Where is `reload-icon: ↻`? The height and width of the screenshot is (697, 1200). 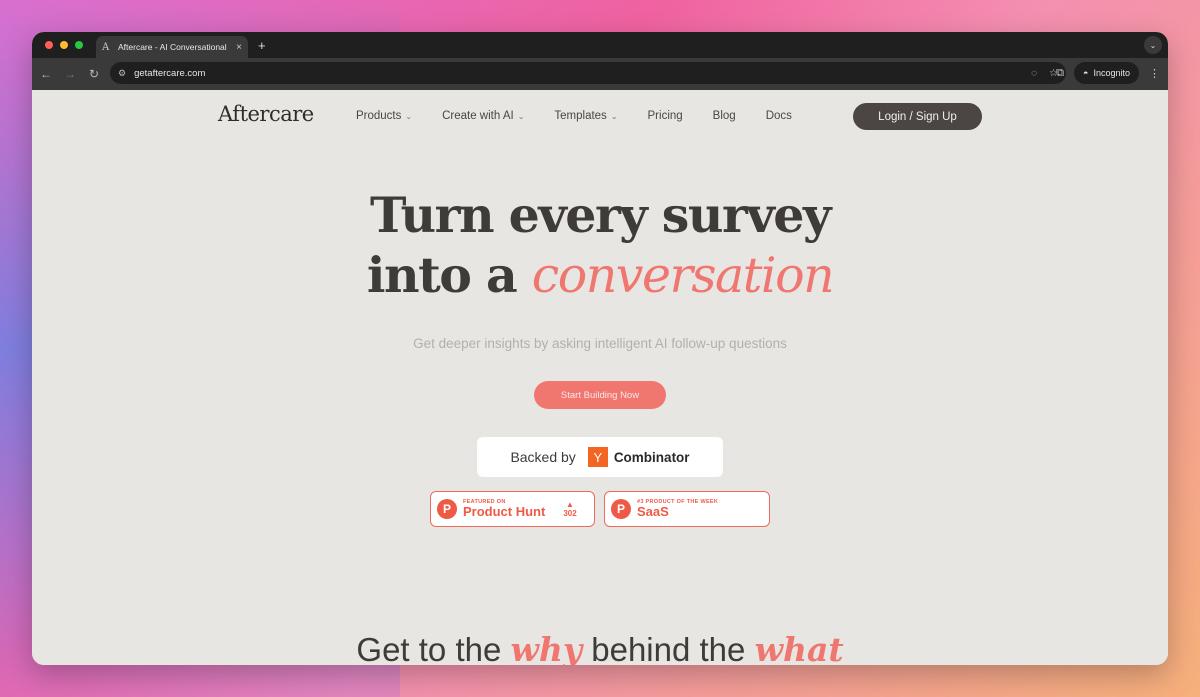
reload-icon: ↻ is located at coordinates (94, 74).